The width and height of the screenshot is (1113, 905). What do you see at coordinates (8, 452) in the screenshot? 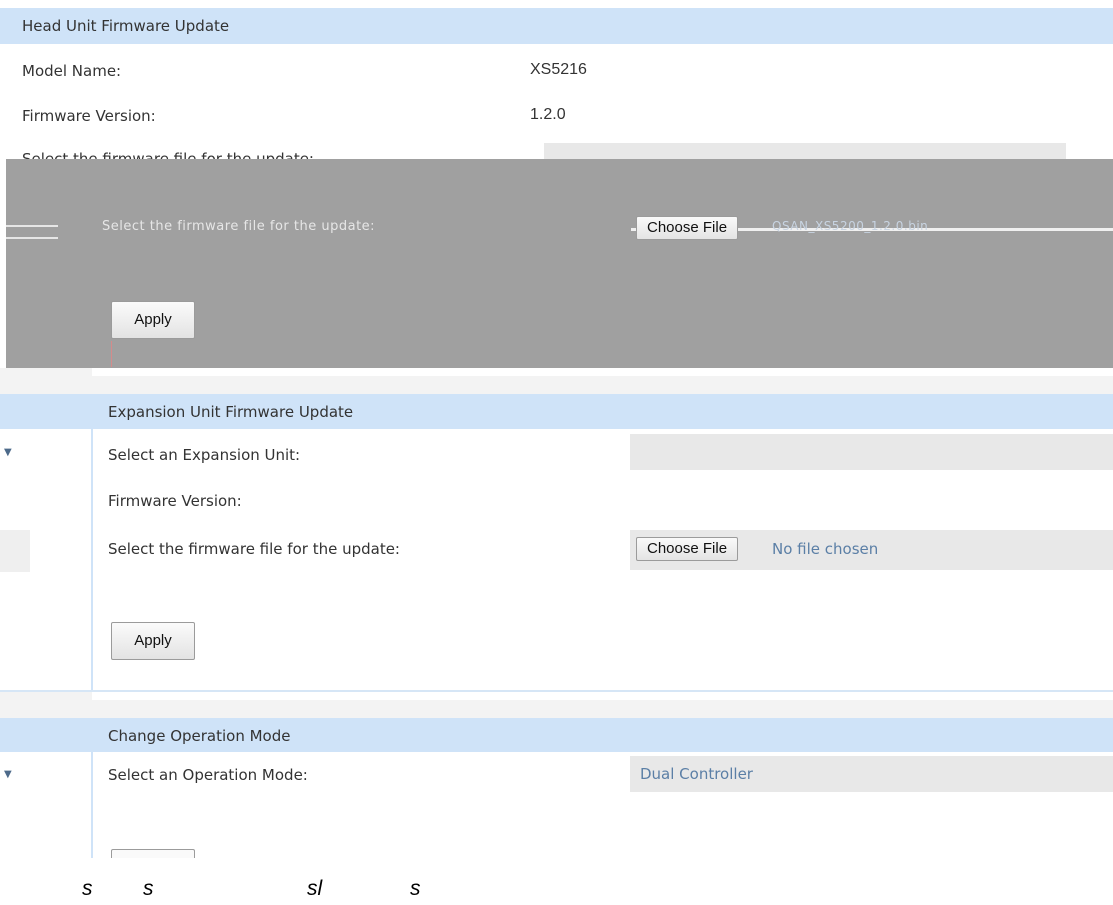
I see `left-dropdown-arrow-icon: ▼` at bounding box center [8, 452].